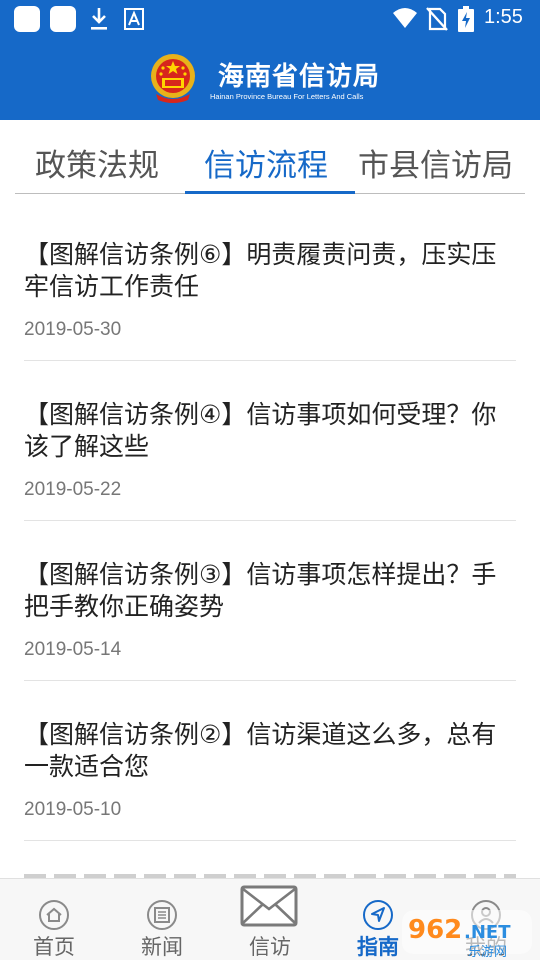 The width and height of the screenshot is (540, 960). Describe the element at coordinates (260, 430) in the screenshot. I see `article-title: 【图解信访条例④】信访事项如何受理？你该了解这些` at that location.